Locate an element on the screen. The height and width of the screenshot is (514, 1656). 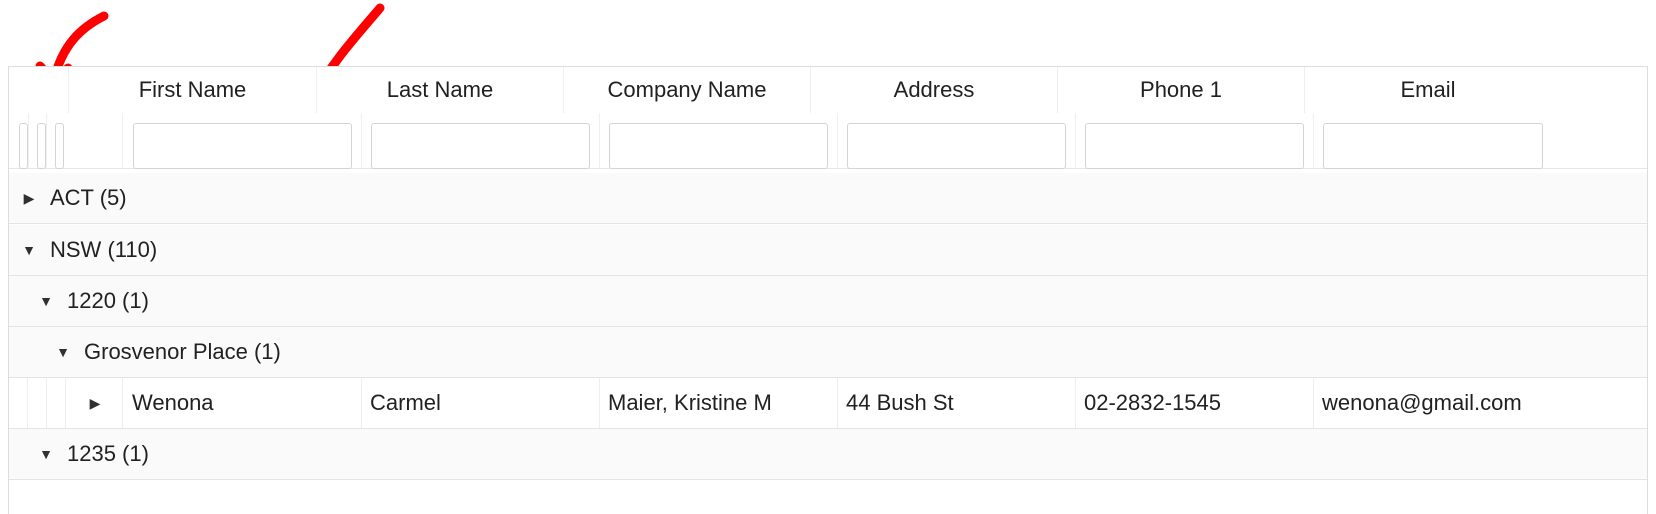
cell-address: 44 Bush St is located at coordinates (900, 402).